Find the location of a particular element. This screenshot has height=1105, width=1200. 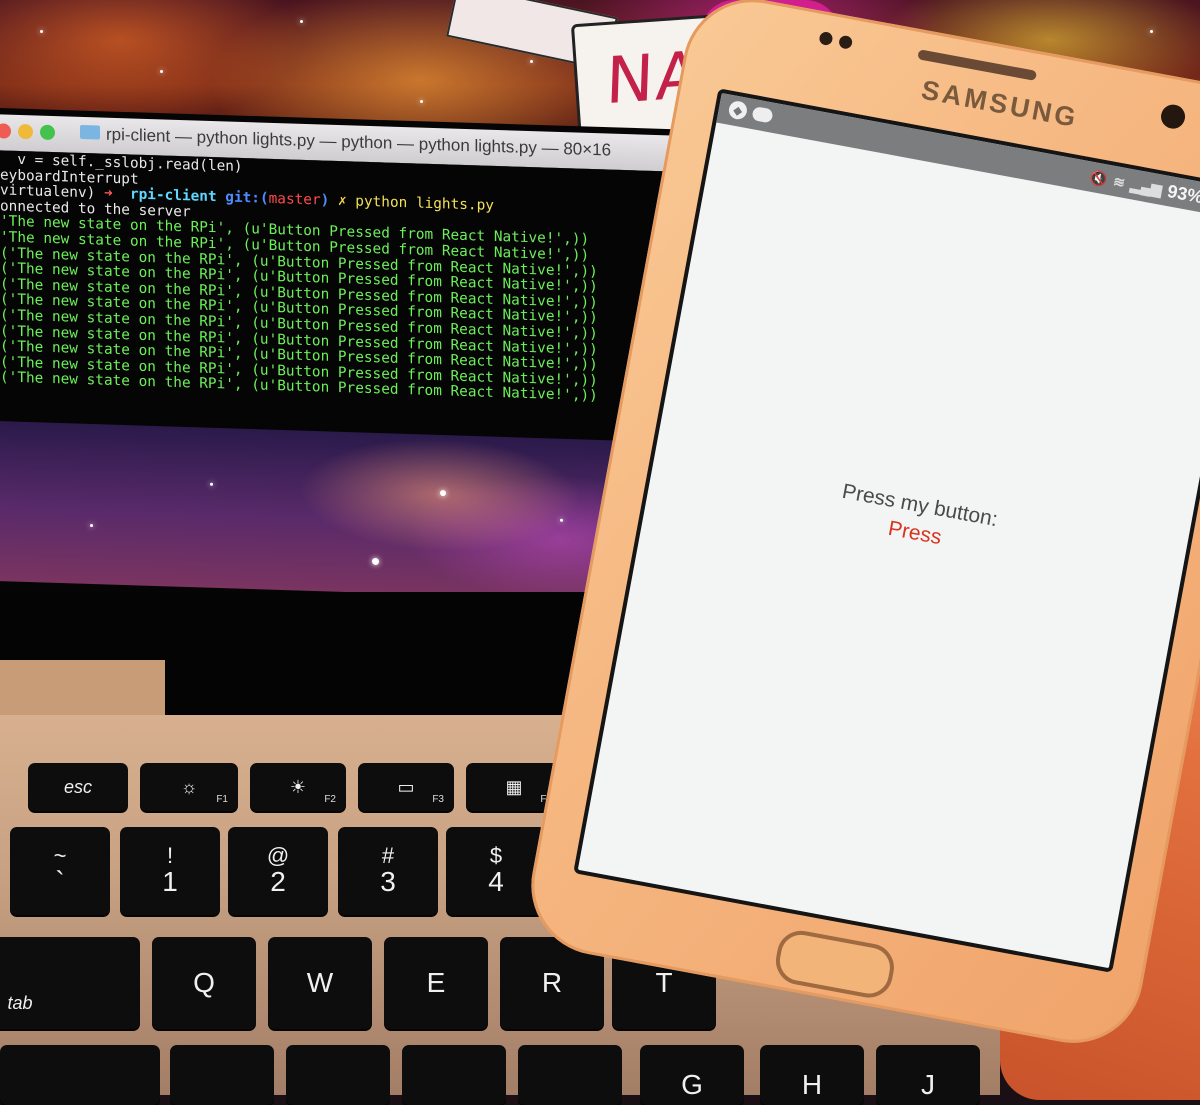

key-tab: tab is located at coordinates (70, 983).